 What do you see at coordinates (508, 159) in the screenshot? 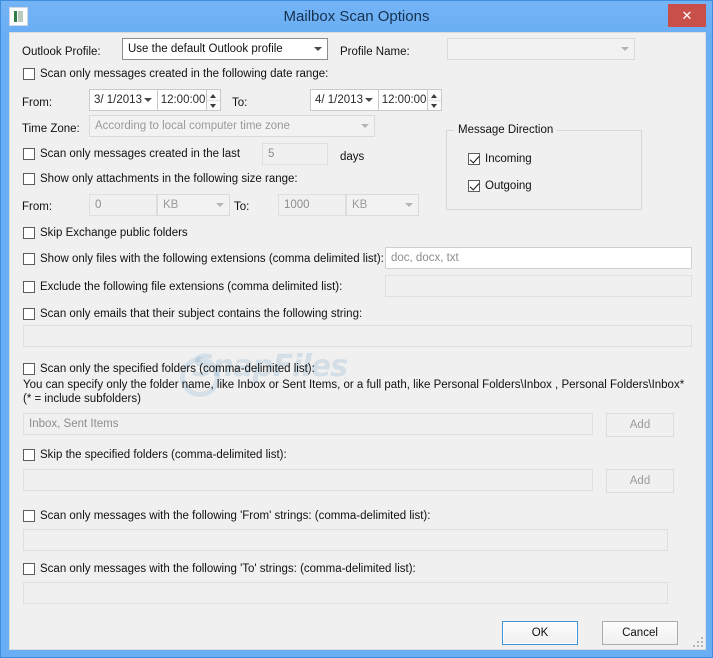
I see `incoming-label: Incoming` at bounding box center [508, 159].